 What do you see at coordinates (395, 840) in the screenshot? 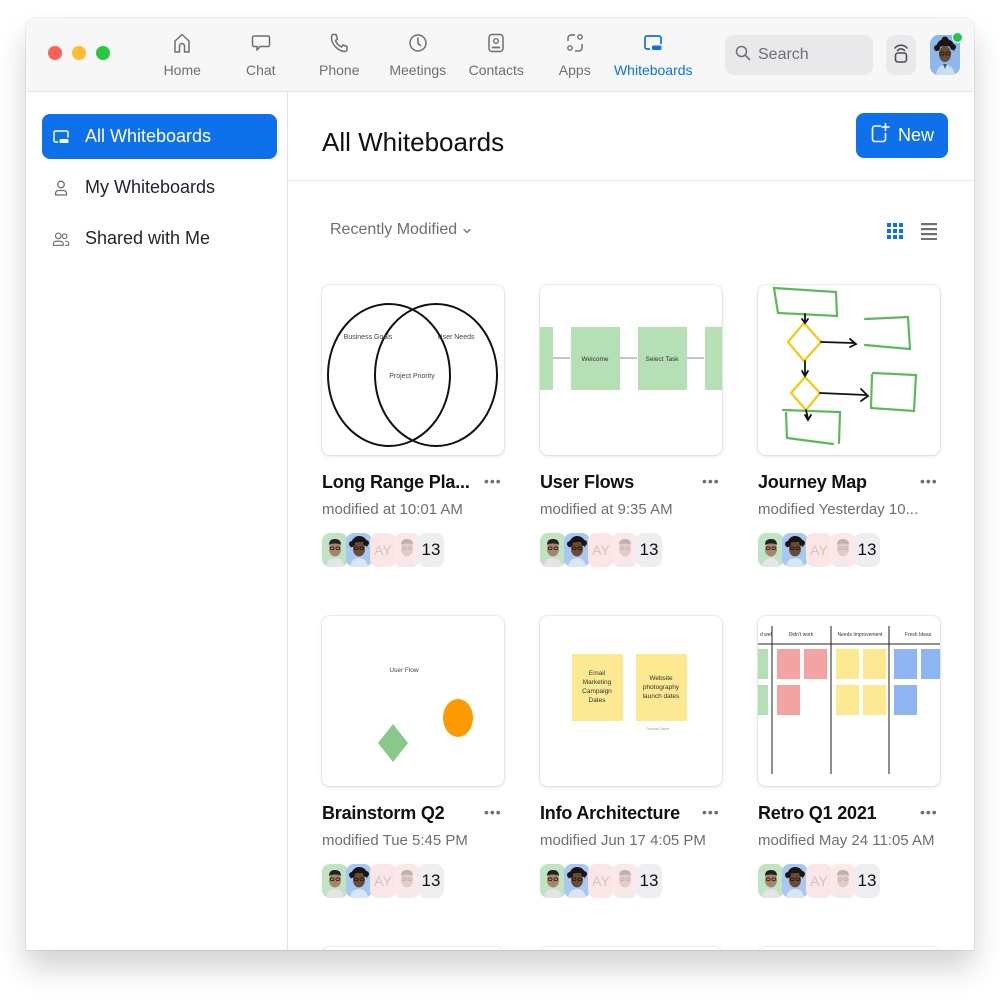
I see `card-modified-time: modified Tue 5:45 PM` at bounding box center [395, 840].